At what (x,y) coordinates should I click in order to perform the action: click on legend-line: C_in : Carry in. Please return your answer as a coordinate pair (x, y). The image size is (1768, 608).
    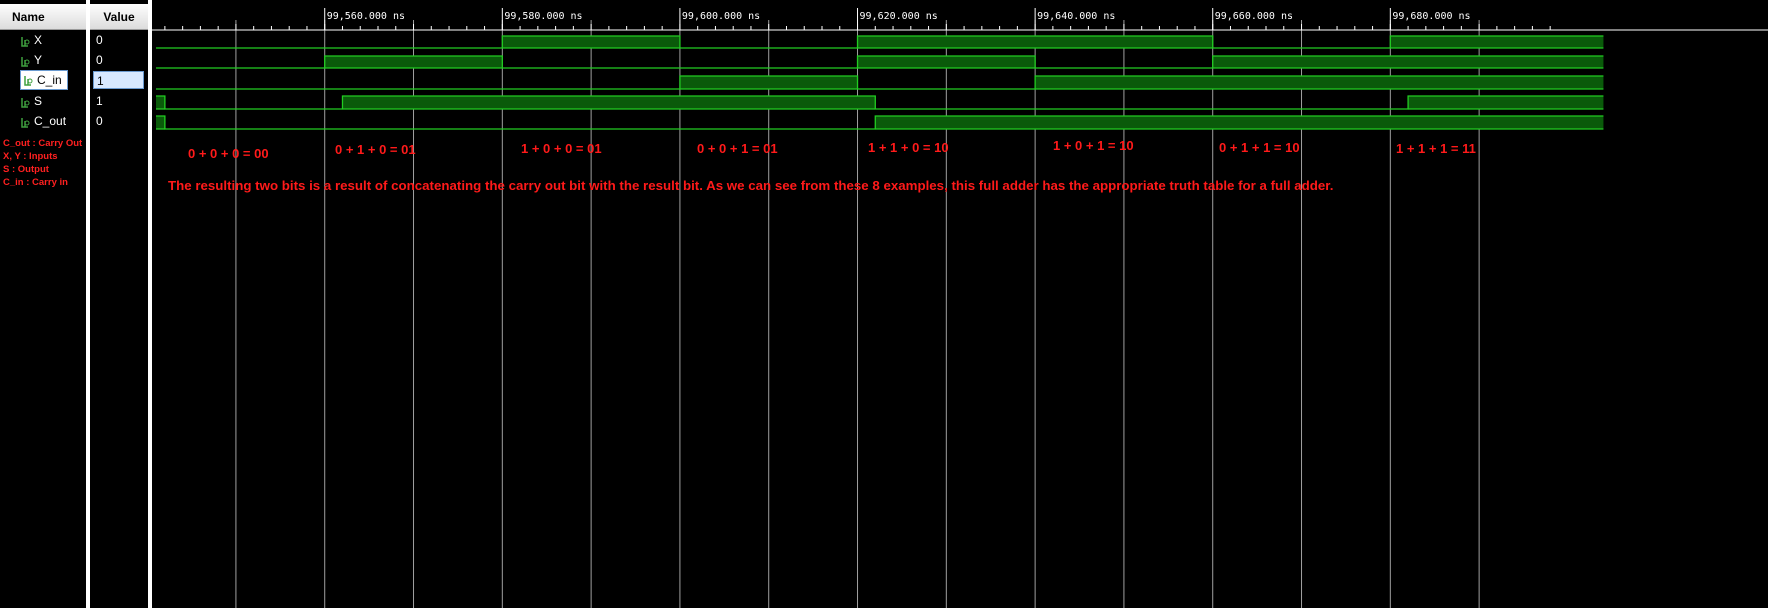
    Looking at the image, I should click on (35, 182).